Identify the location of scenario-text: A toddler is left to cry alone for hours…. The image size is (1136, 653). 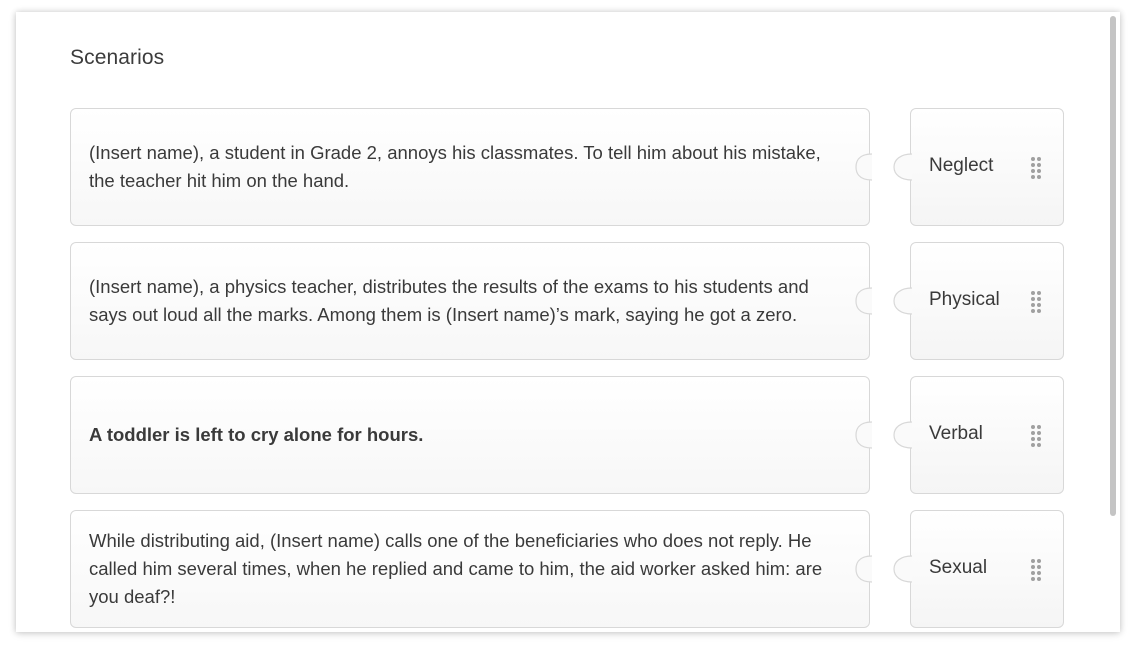
(256, 434).